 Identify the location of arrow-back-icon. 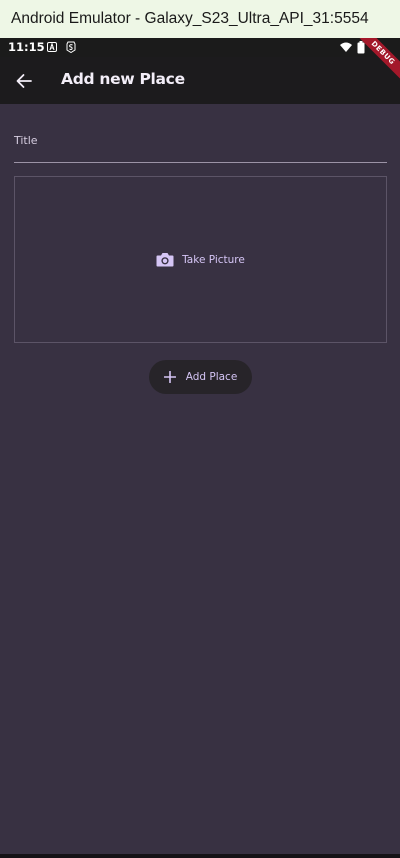
(24, 81).